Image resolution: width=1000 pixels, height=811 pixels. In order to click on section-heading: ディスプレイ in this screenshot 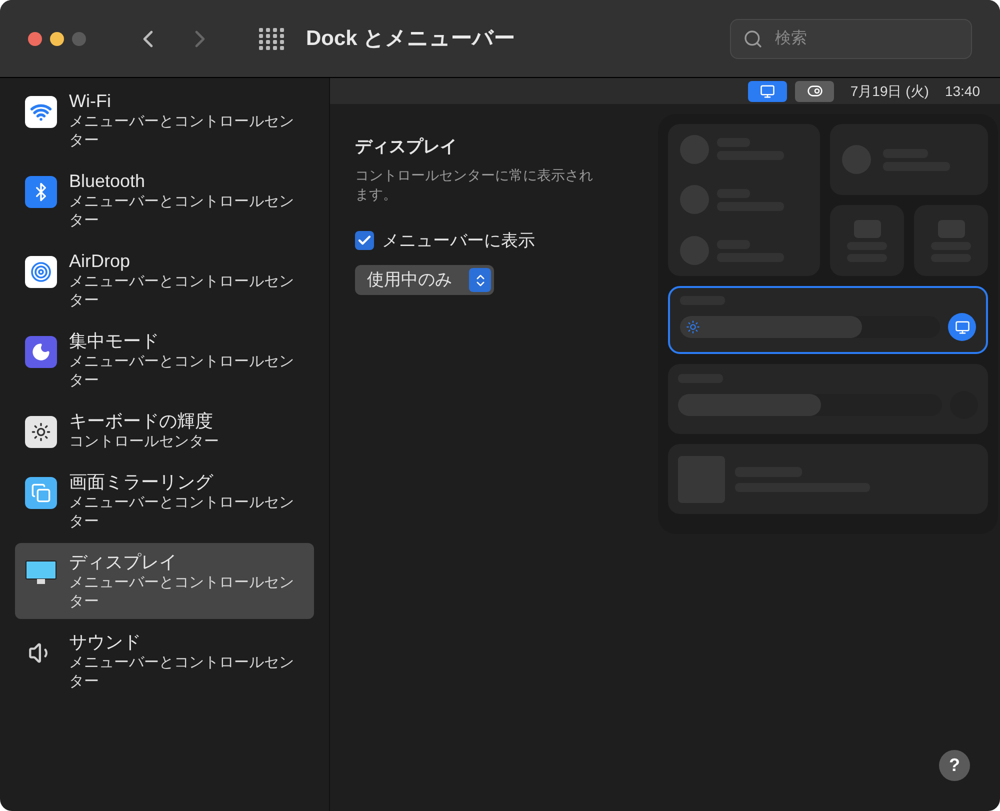, I will do `click(406, 147)`.